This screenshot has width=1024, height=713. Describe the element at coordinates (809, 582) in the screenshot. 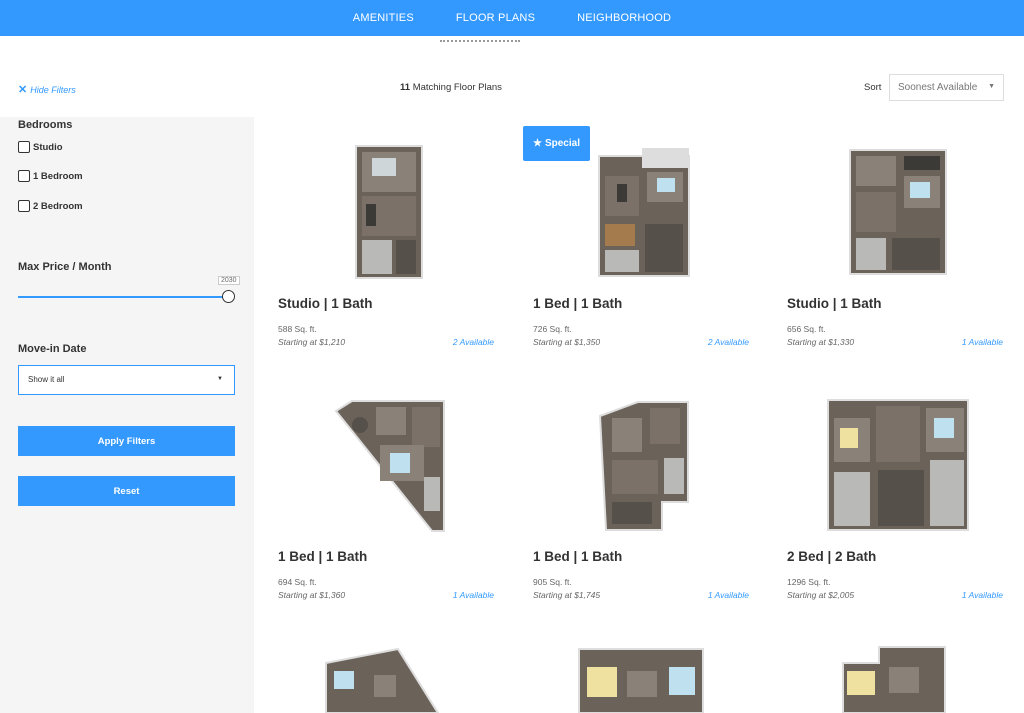

I see `plan-sqft: 1296 Sq. ft.` at that location.